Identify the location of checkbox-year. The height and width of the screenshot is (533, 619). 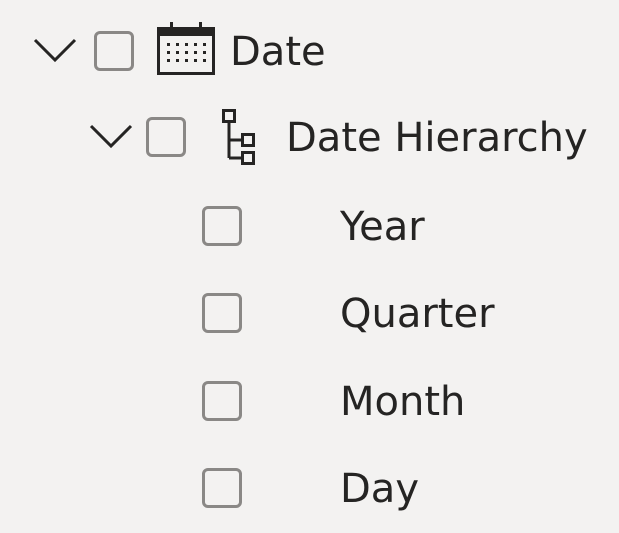
(222, 226).